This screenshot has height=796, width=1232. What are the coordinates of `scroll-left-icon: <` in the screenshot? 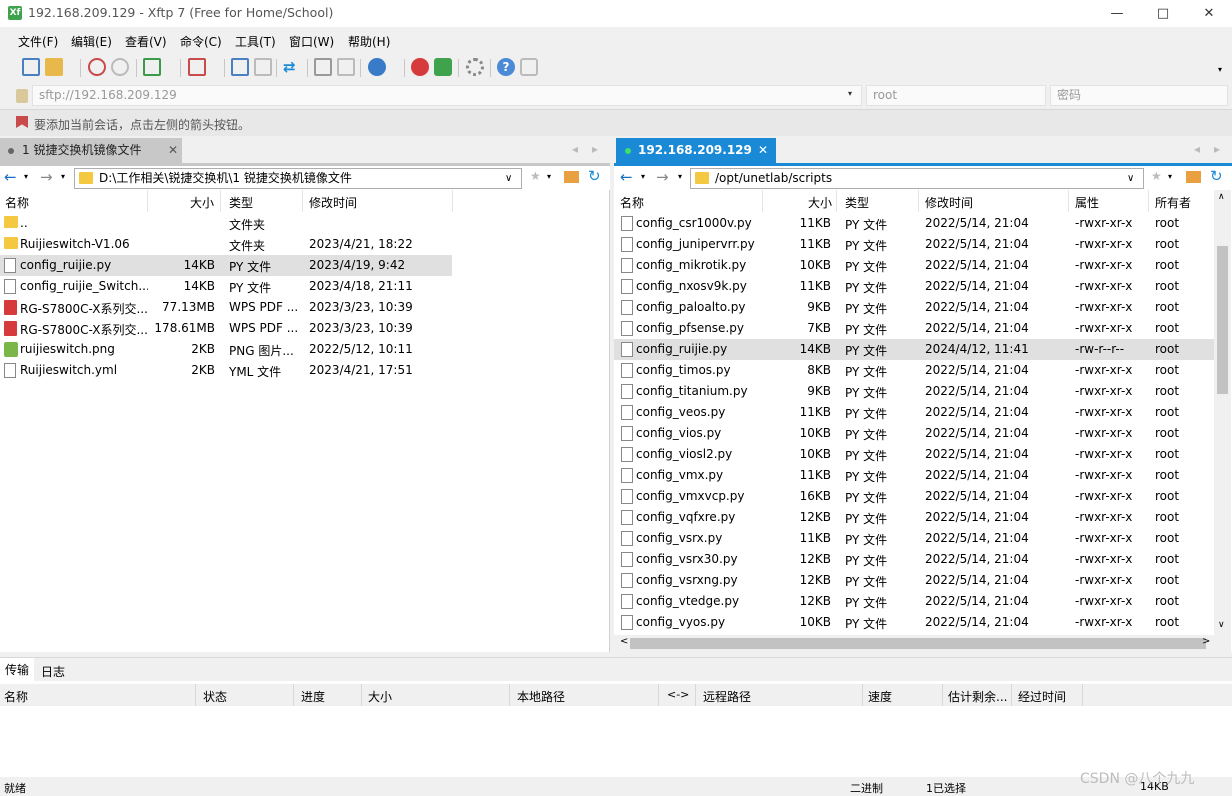 It's located at (624, 641).